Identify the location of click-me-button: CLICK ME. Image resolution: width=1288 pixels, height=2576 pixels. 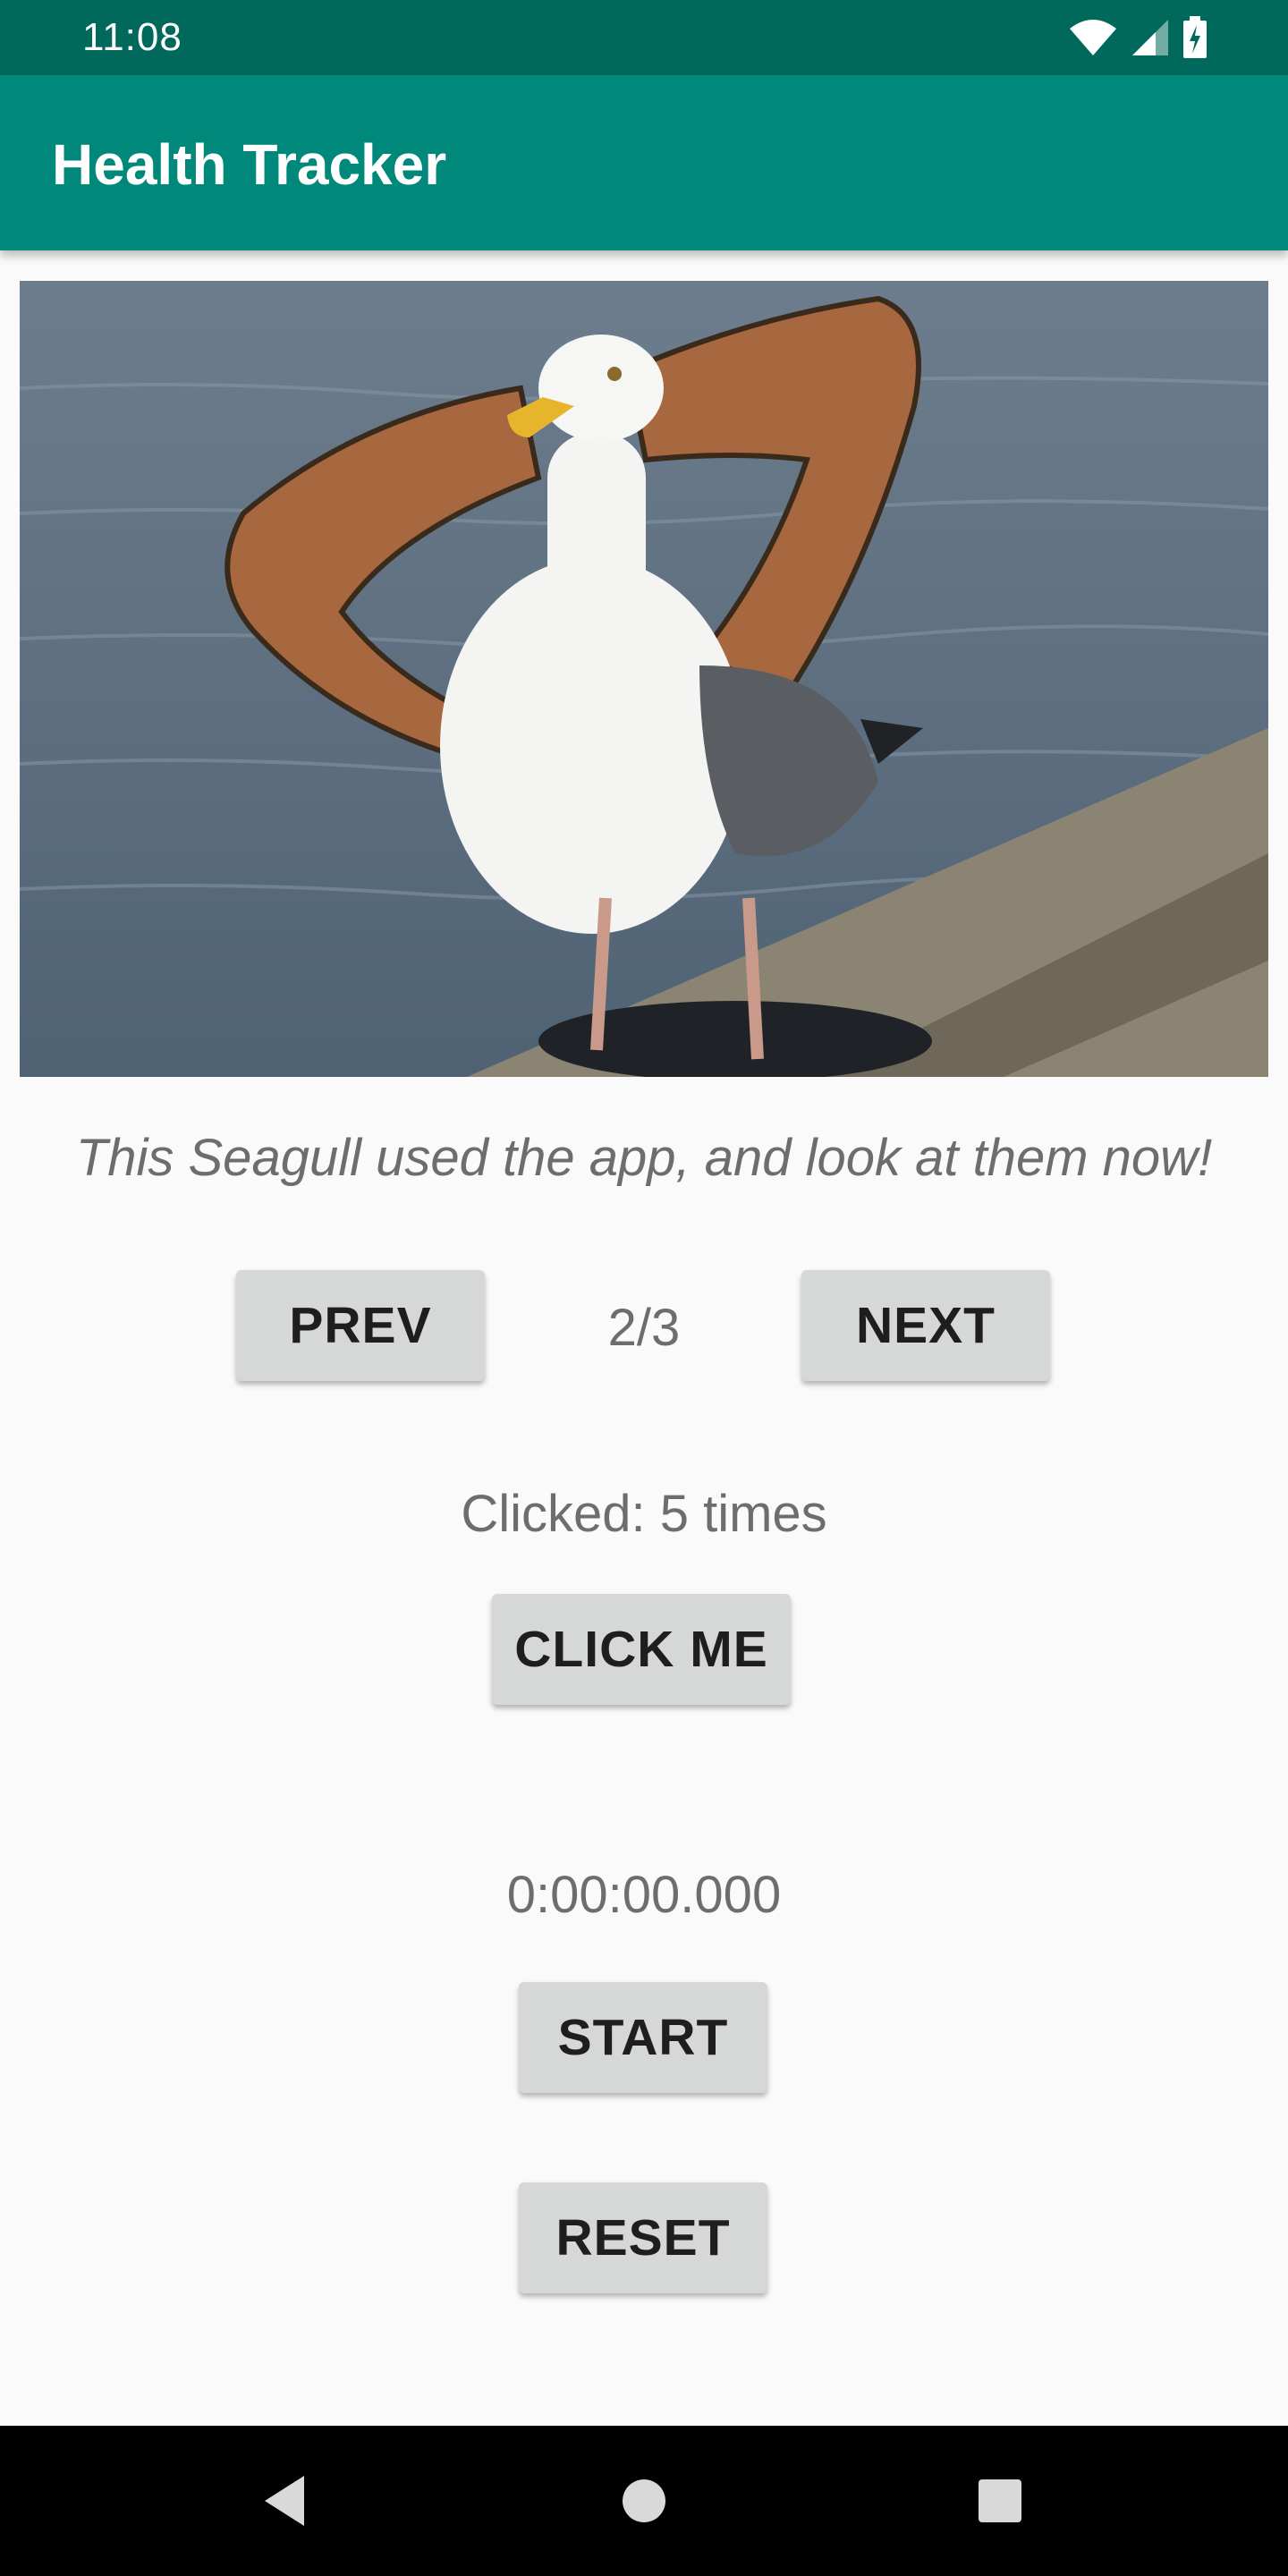
(641, 1649).